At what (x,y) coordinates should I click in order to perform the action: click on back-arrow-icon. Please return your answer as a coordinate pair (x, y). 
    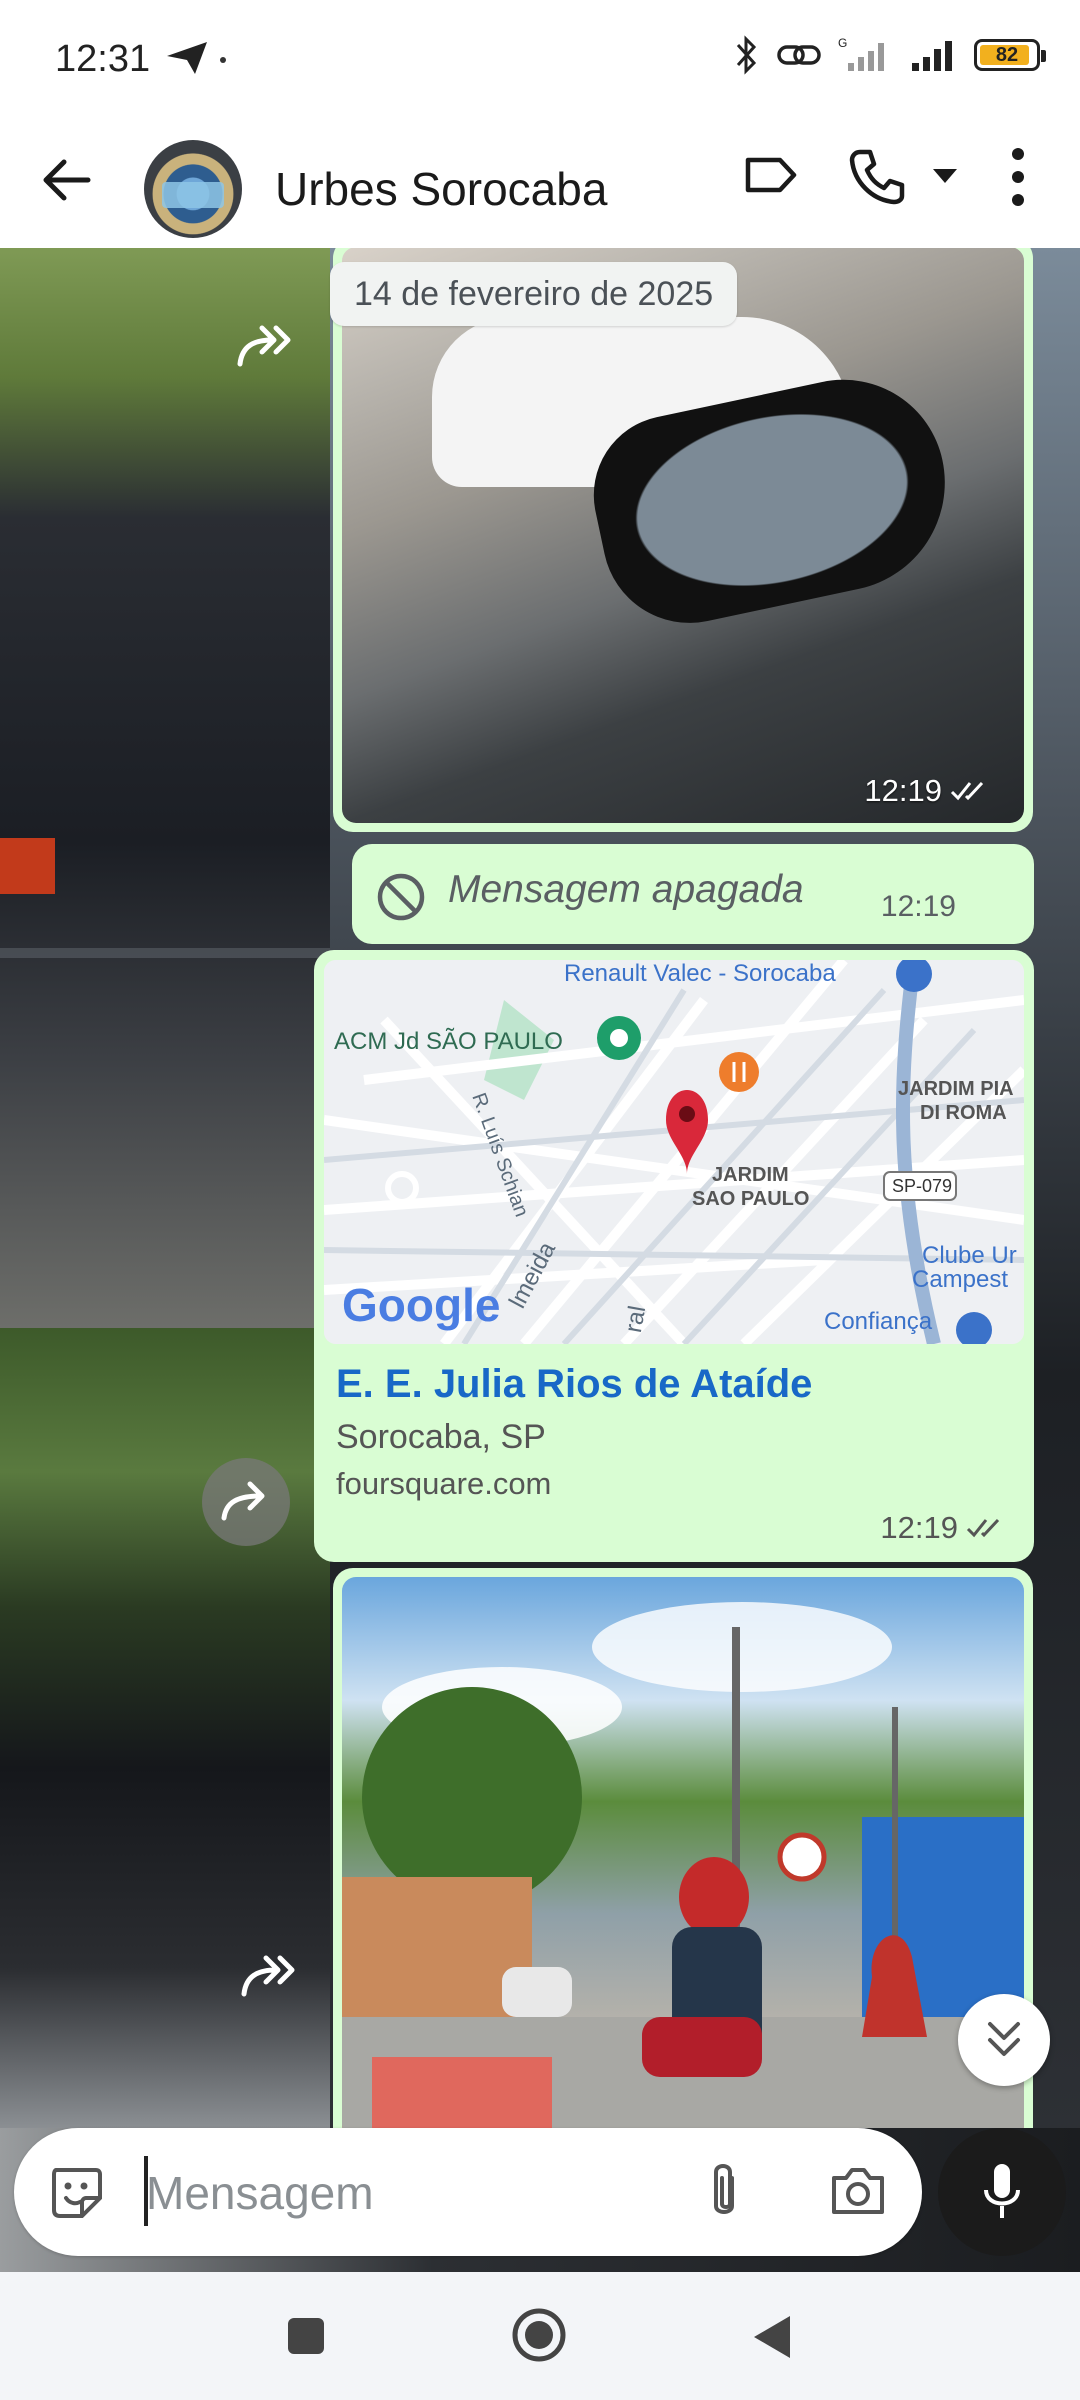
    Looking at the image, I should click on (66, 180).